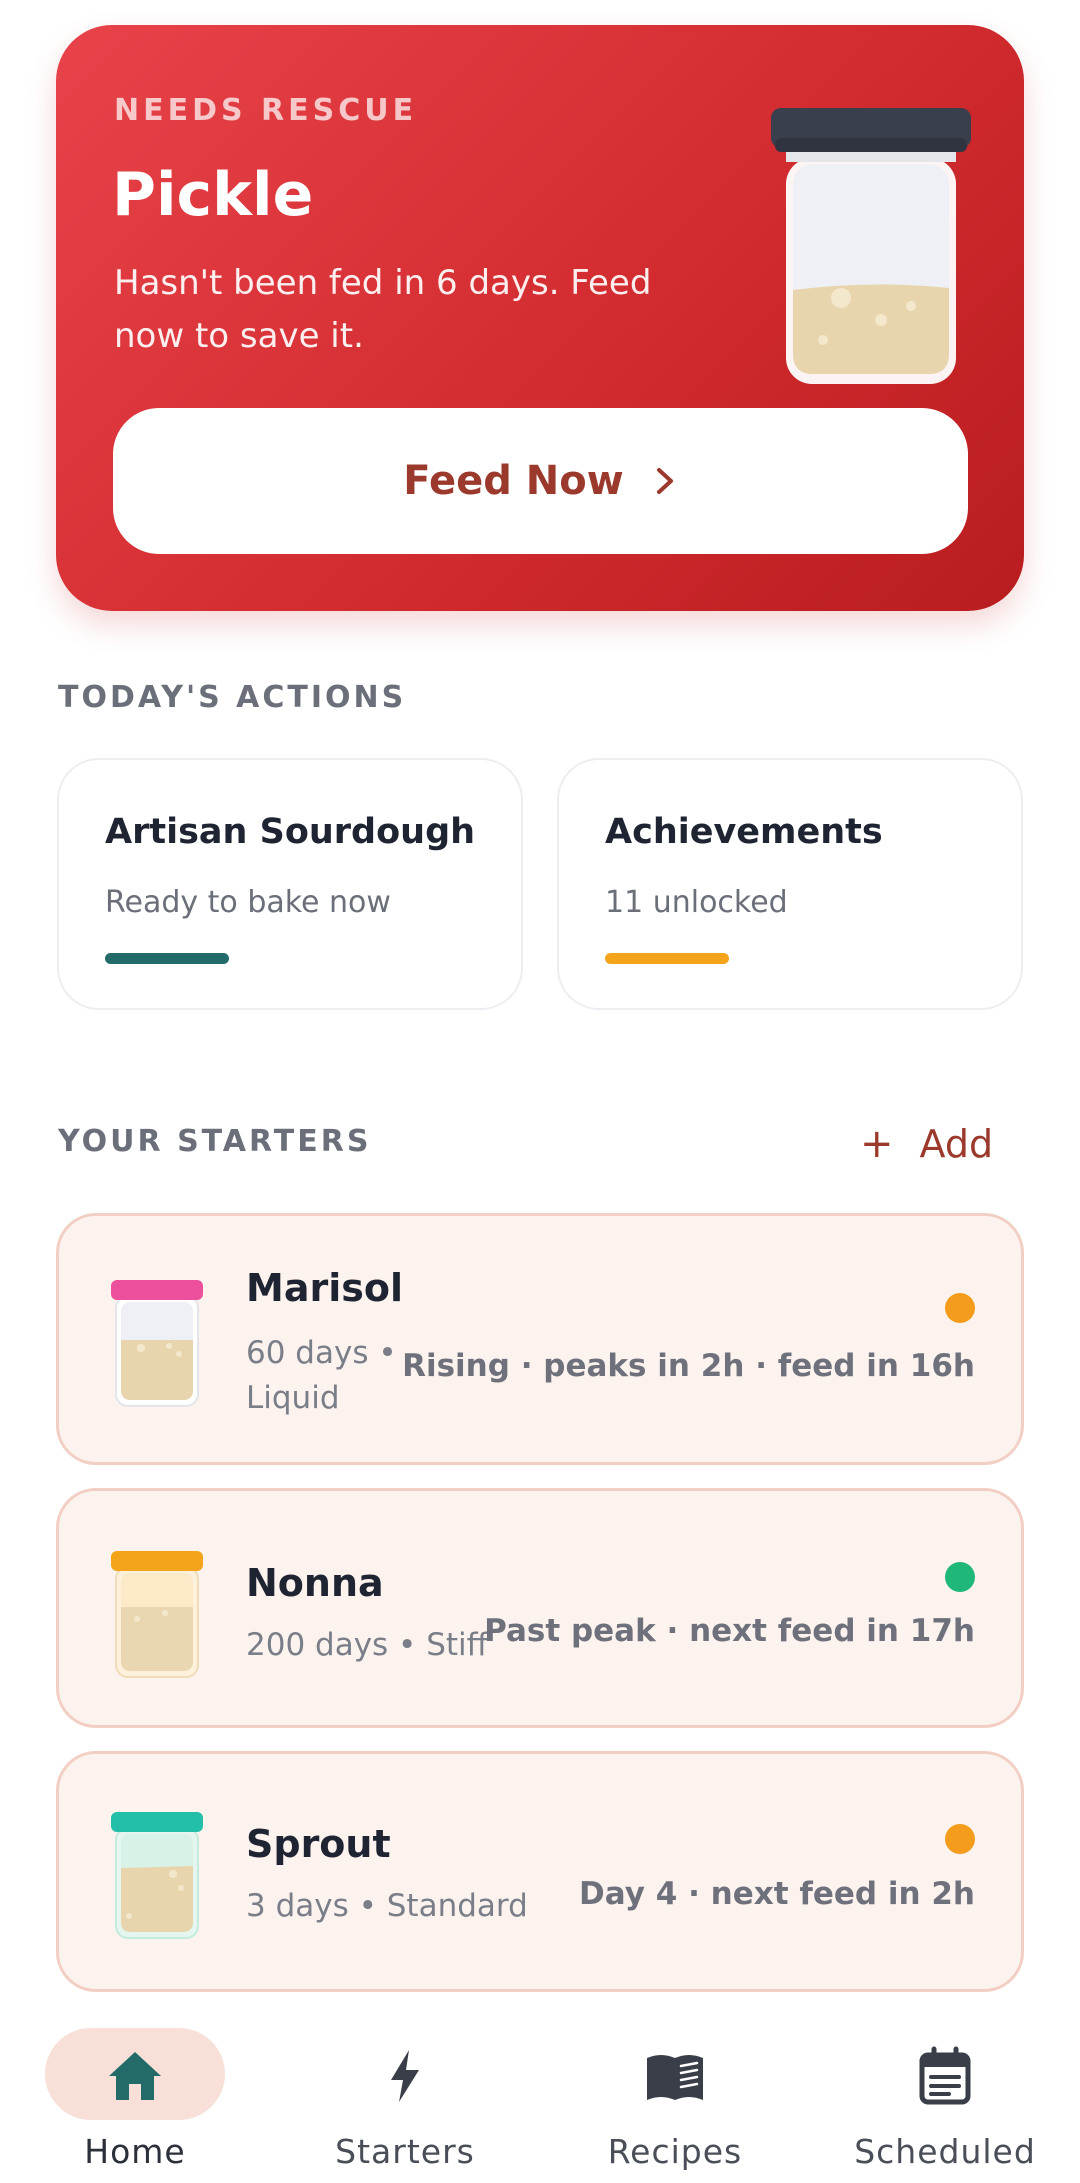 The height and width of the screenshot is (2183, 1080). Describe the element at coordinates (318, 1844) in the screenshot. I see `starter-name: Sprout` at that location.